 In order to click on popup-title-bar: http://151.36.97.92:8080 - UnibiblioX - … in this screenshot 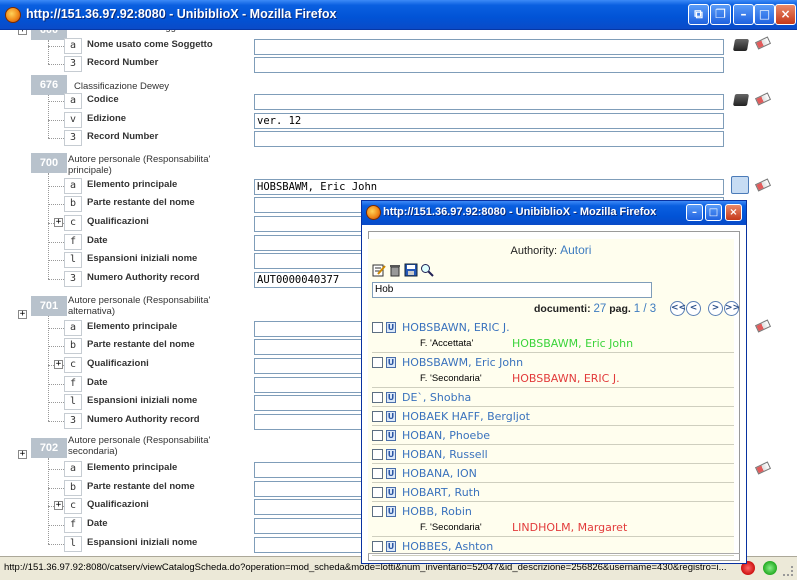, I will do `click(554, 213)`.